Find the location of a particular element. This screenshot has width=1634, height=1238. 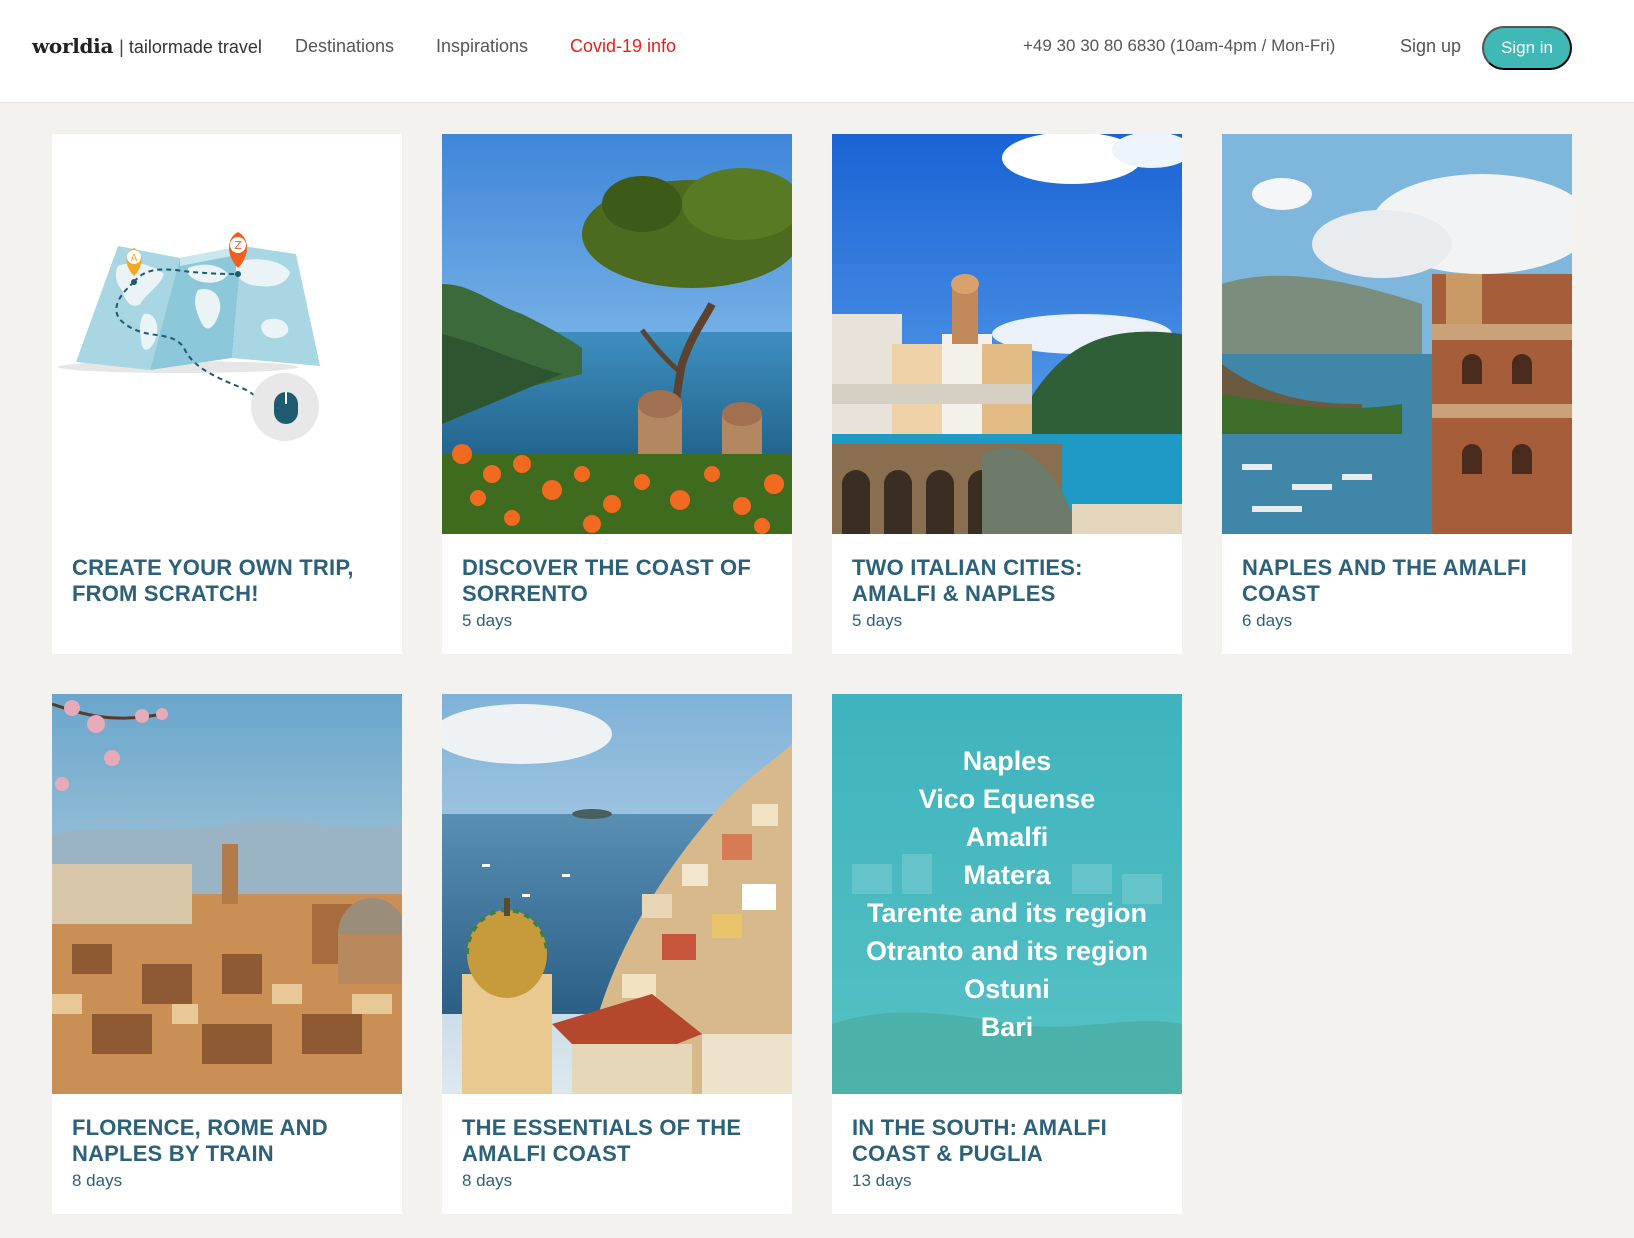

sign-in-button: Sign in is located at coordinates (1527, 48).